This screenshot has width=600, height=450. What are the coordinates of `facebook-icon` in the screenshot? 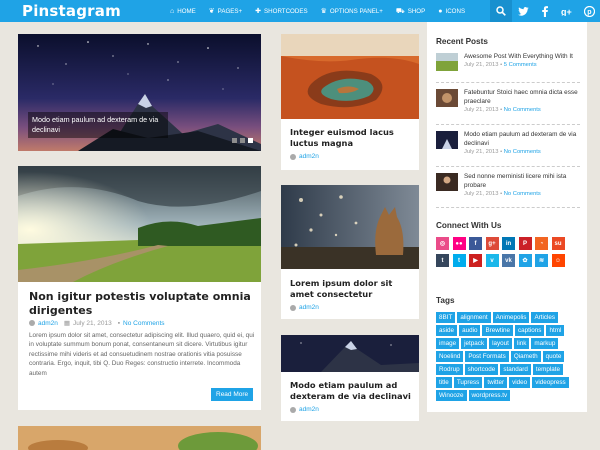 It's located at (545, 11).